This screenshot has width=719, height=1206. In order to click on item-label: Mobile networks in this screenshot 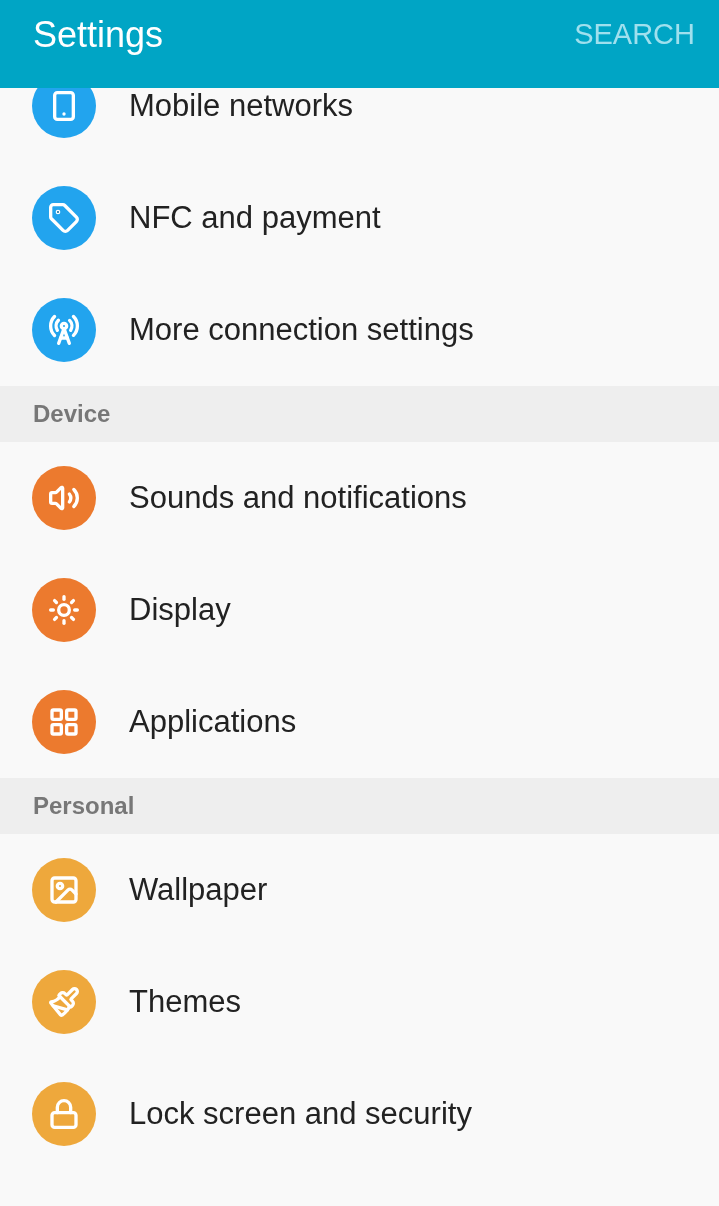, I will do `click(241, 106)`.